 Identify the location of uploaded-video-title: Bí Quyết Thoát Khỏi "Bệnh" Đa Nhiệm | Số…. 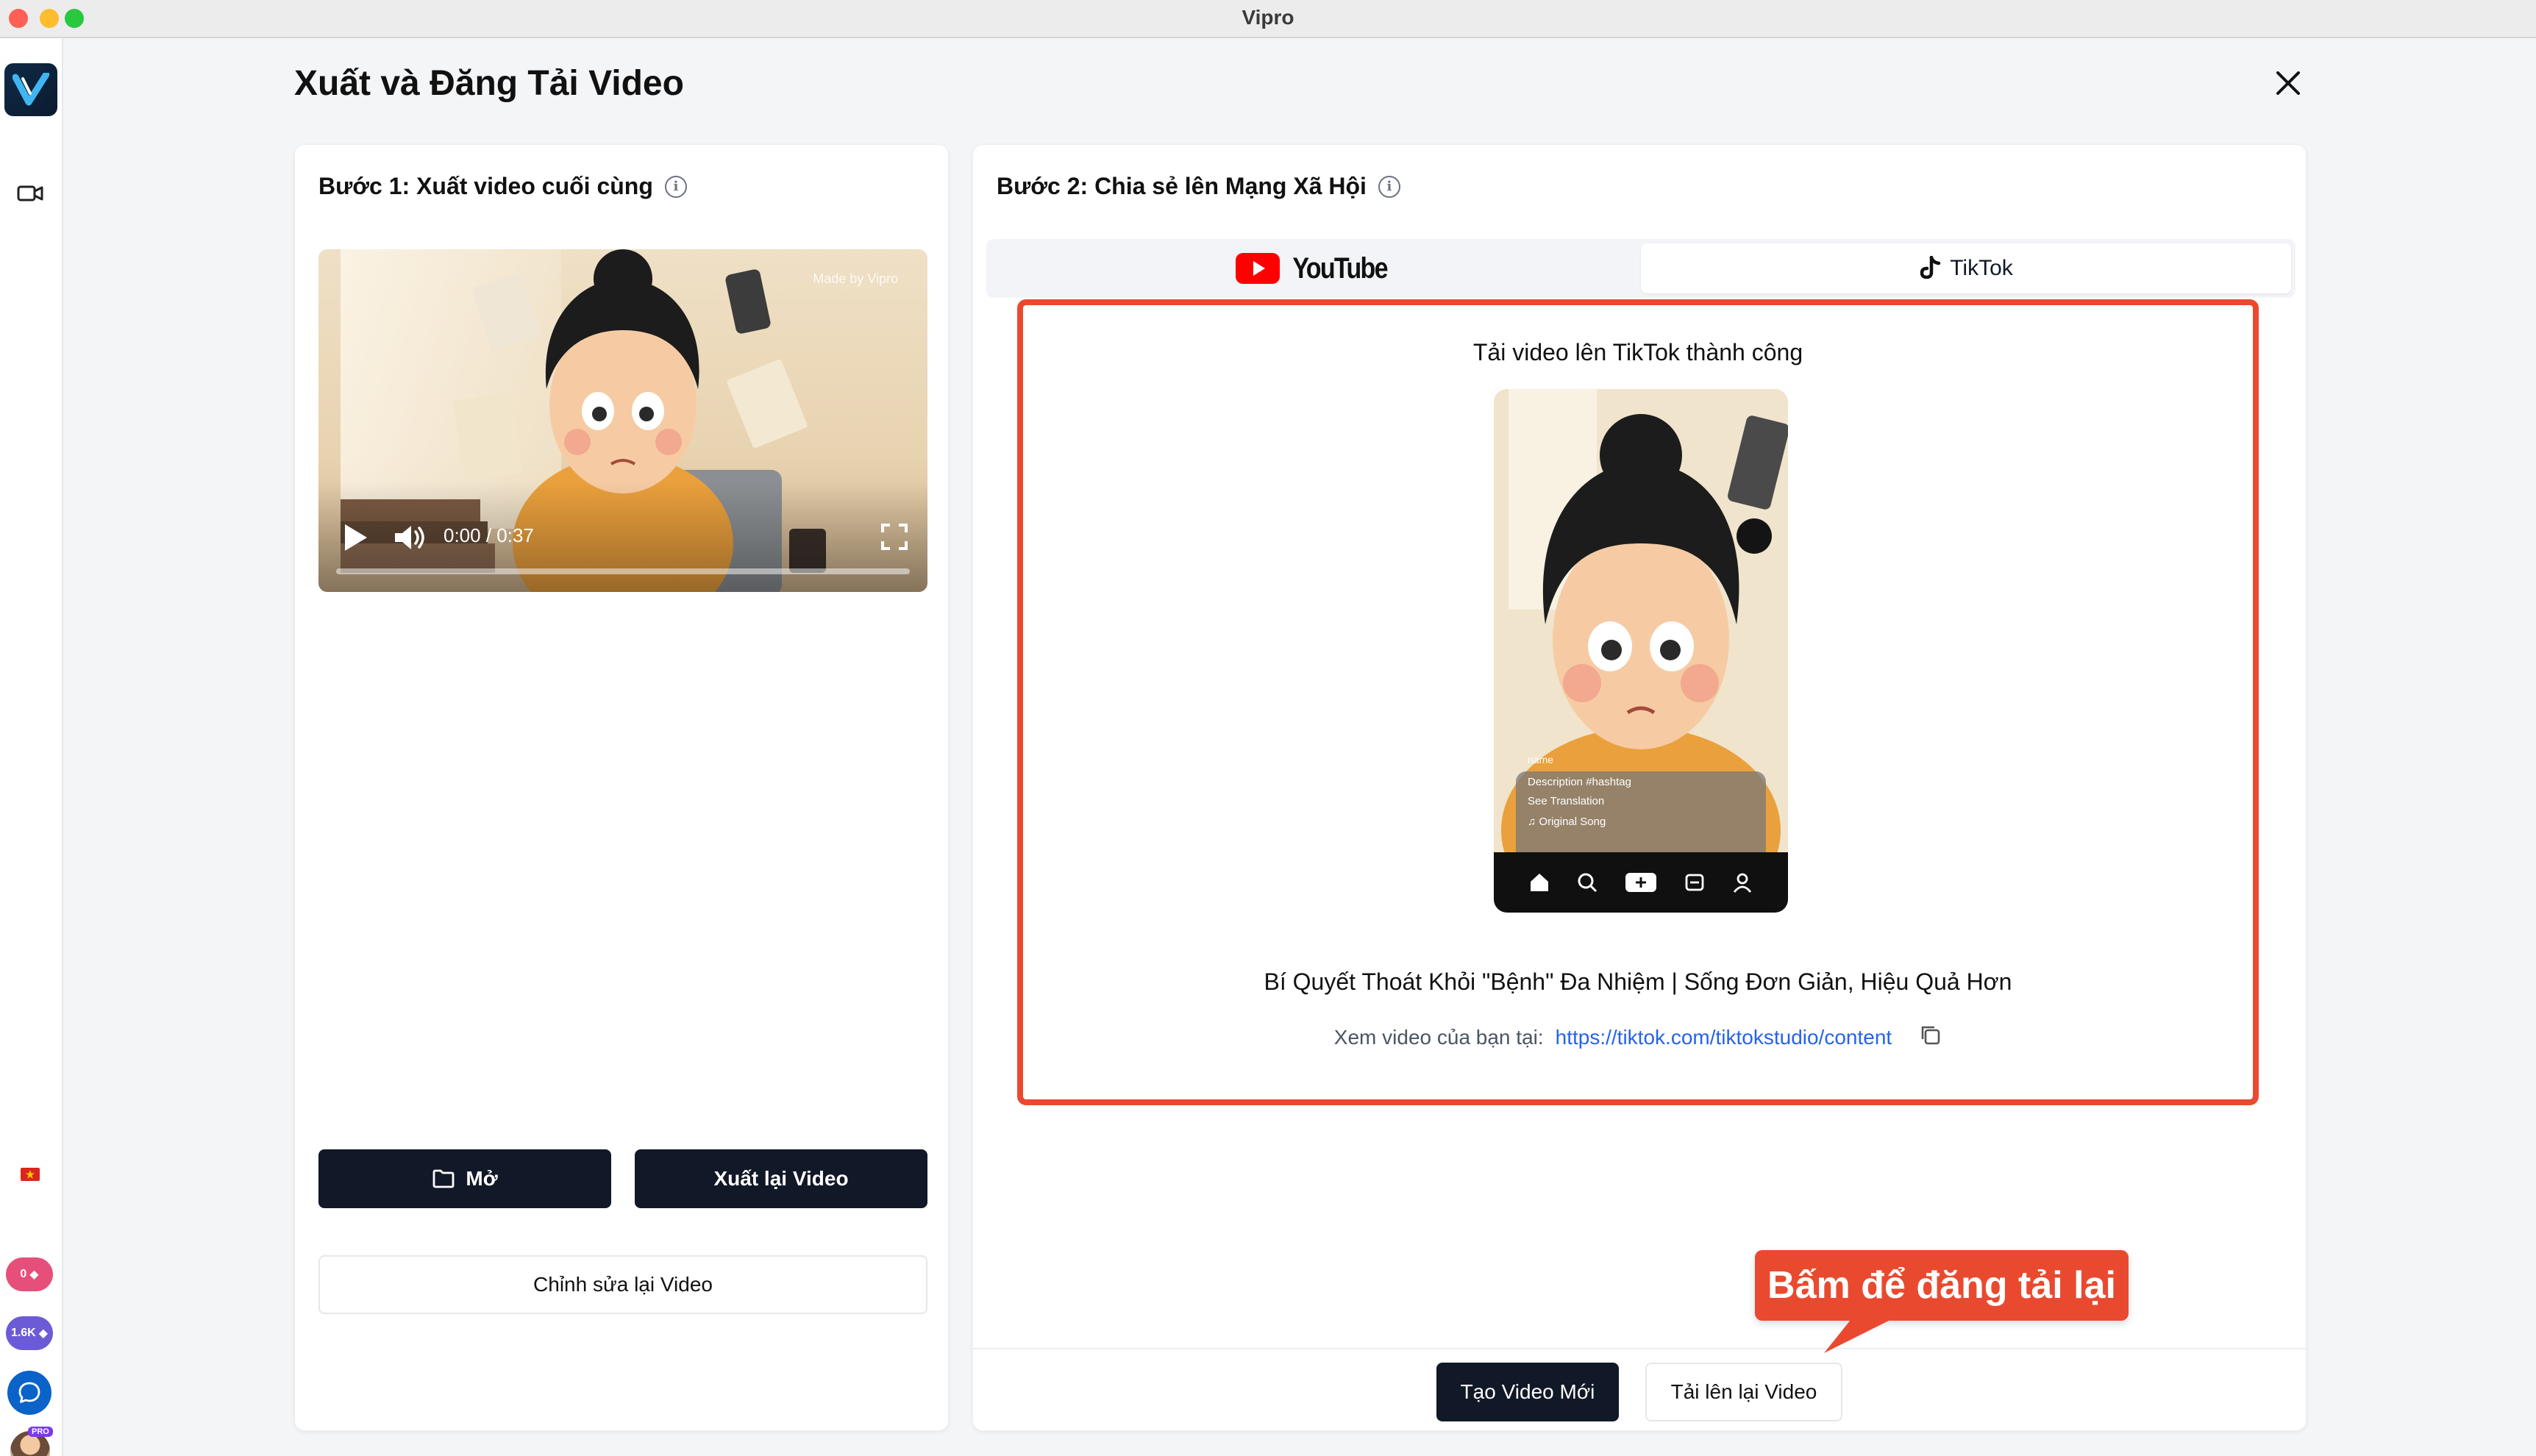
(1638, 981).